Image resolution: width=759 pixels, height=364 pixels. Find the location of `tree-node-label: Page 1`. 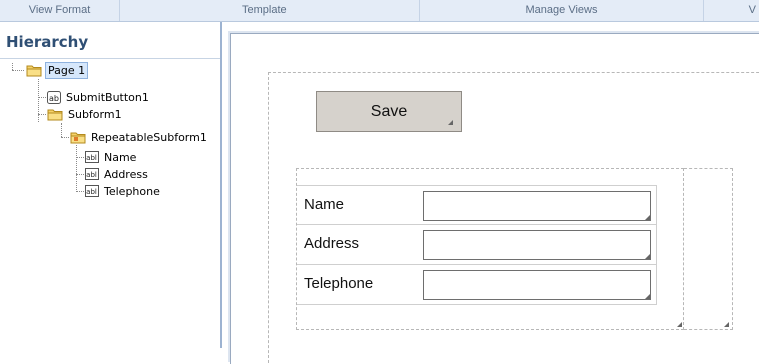

tree-node-label: Page 1 is located at coordinates (67, 70).